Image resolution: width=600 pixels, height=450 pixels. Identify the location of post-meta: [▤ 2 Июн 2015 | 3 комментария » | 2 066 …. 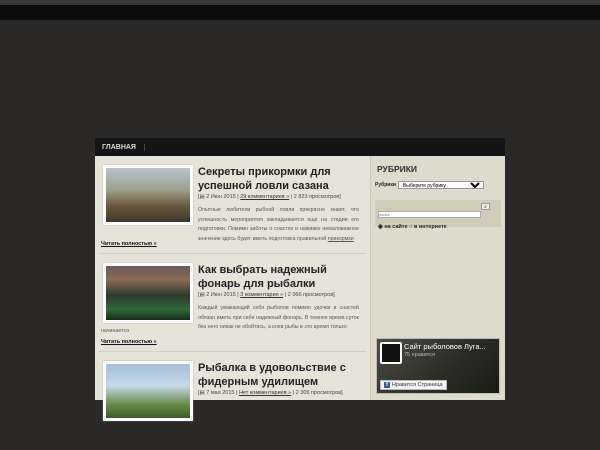
(266, 295).